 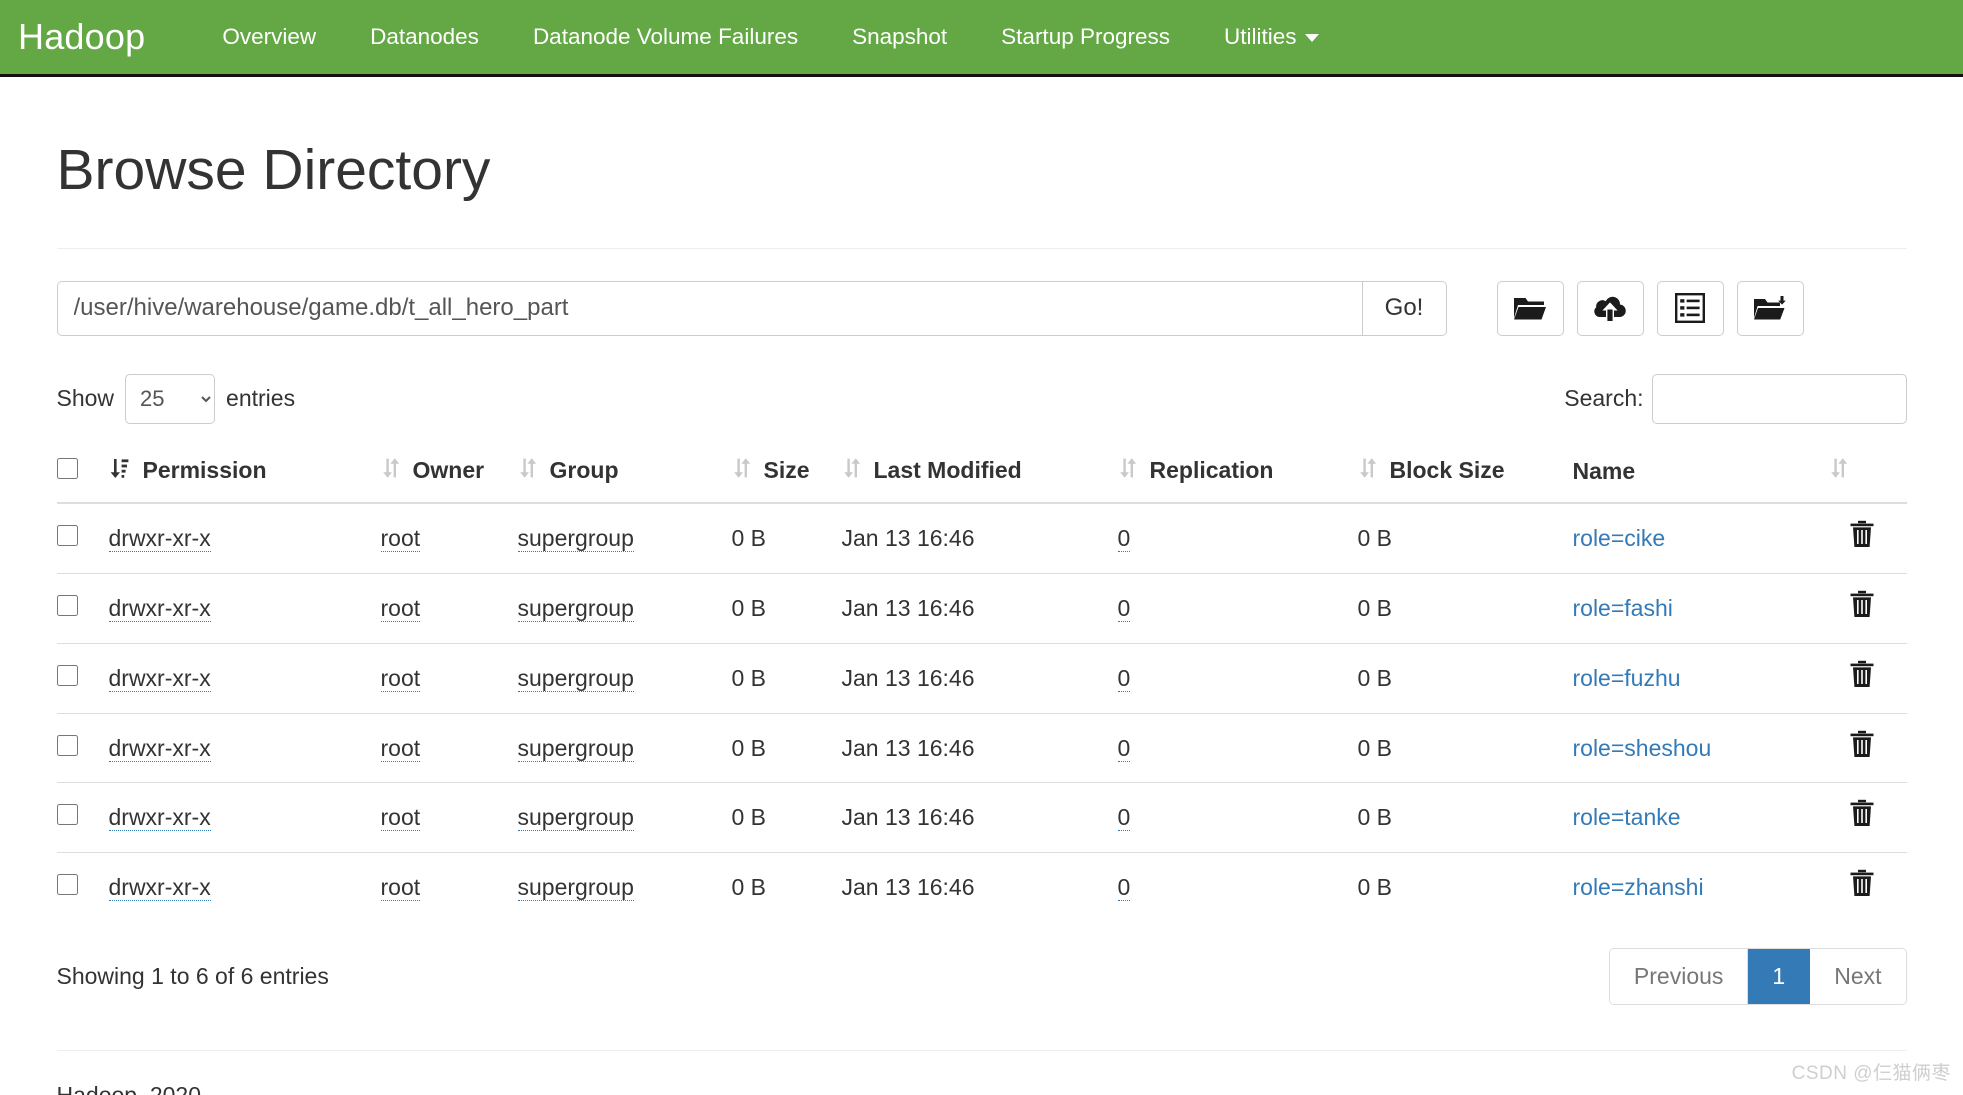 I want to click on pagination-next: Next, so click(x=1858, y=976).